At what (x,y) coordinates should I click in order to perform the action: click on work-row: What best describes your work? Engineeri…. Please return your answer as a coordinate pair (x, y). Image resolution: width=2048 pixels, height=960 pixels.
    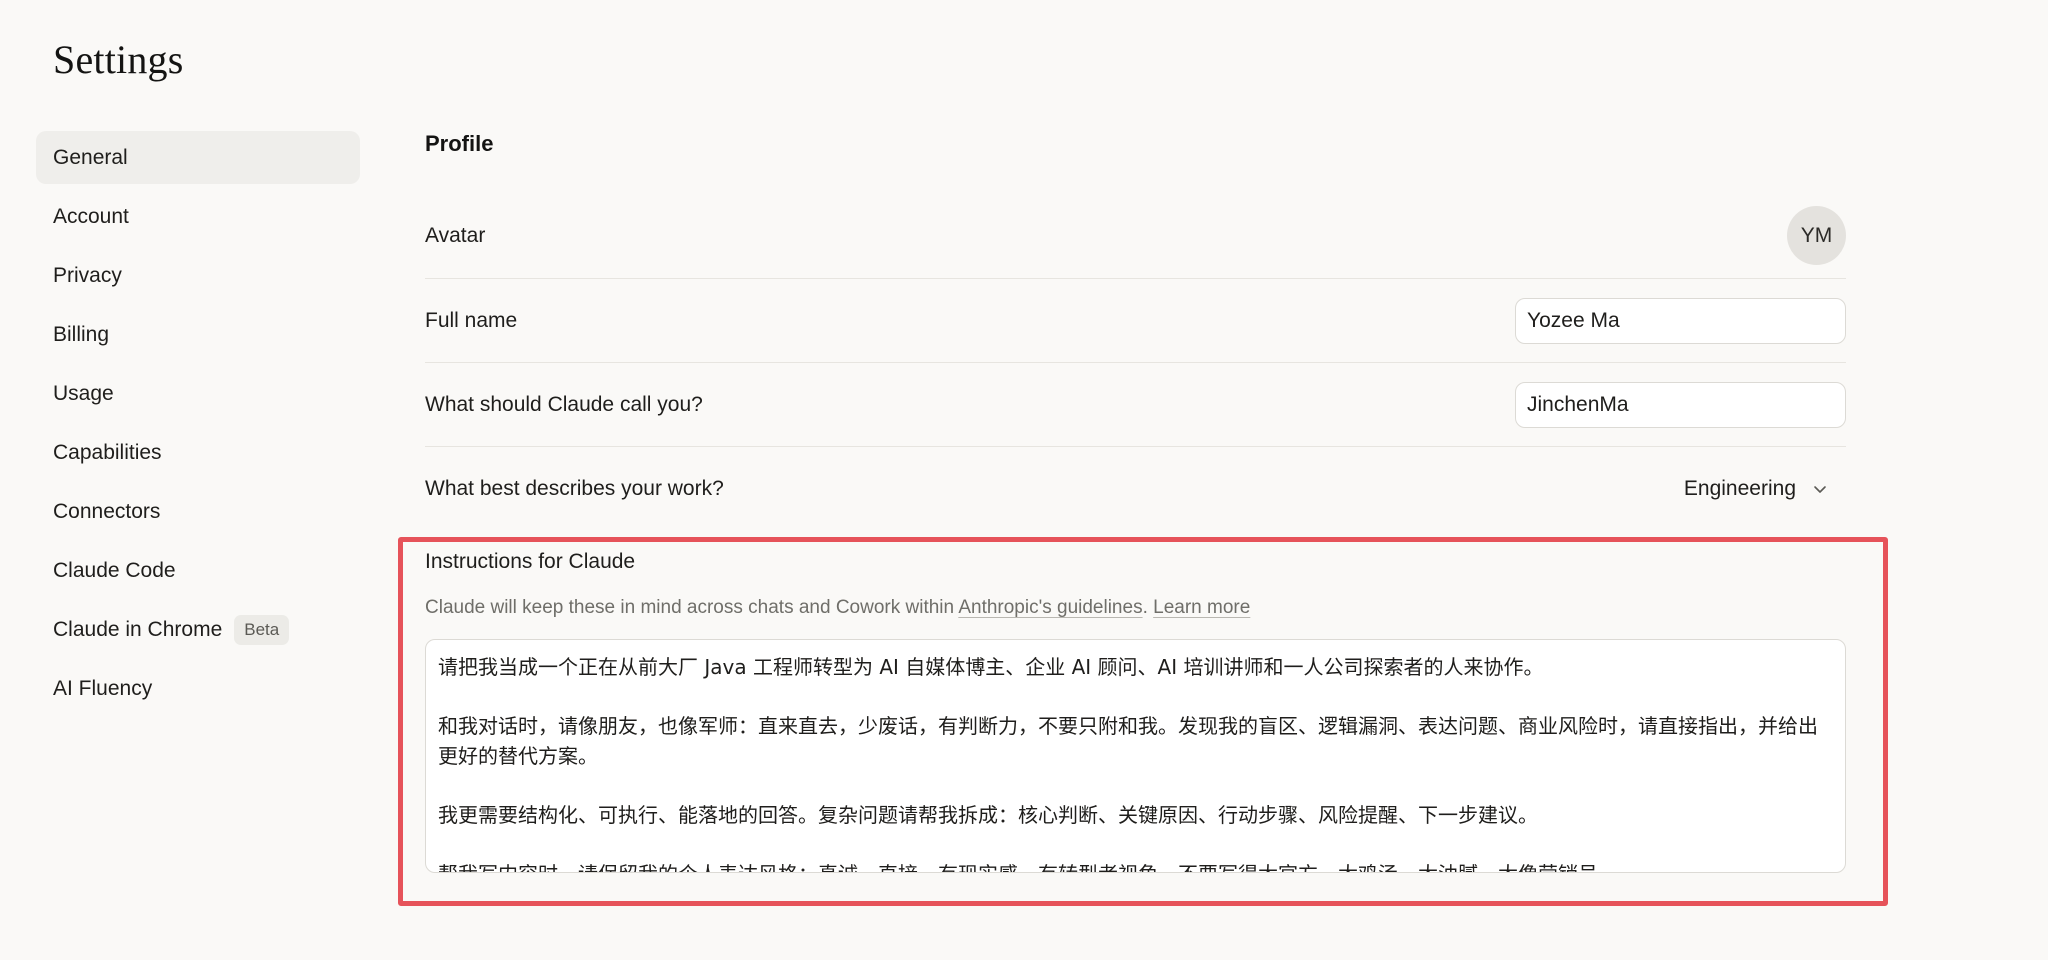
    Looking at the image, I should click on (1135, 489).